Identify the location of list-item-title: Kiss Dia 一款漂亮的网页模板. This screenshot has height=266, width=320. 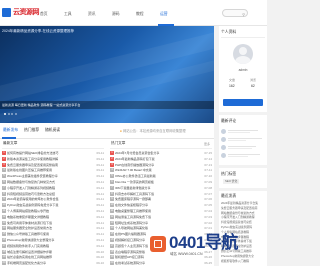
(156, 182).